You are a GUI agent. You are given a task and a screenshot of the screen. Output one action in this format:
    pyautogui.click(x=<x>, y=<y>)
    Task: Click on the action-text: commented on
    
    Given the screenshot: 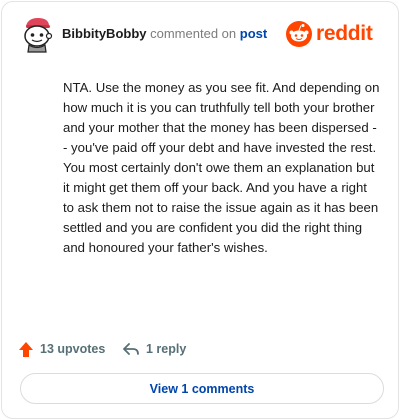 What is the action you would take?
    pyautogui.click(x=193, y=33)
    